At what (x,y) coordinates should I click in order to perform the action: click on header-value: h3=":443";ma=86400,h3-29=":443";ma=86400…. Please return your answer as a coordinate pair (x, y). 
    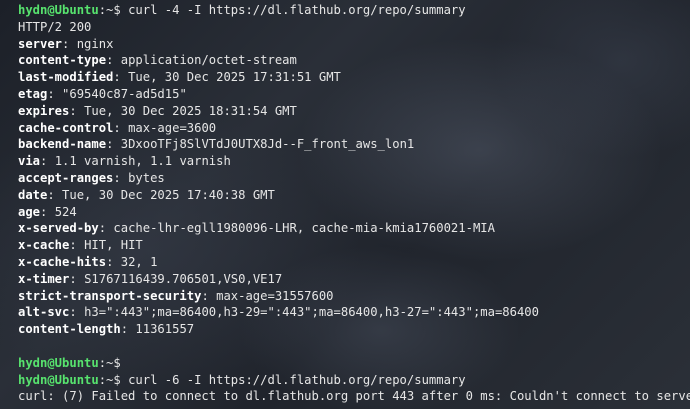
    Looking at the image, I should click on (311, 312).